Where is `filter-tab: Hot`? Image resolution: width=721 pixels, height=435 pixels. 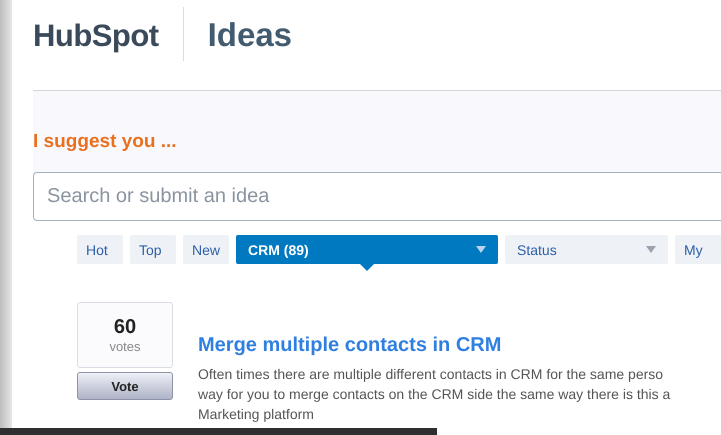
filter-tab: Hot is located at coordinates (100, 249).